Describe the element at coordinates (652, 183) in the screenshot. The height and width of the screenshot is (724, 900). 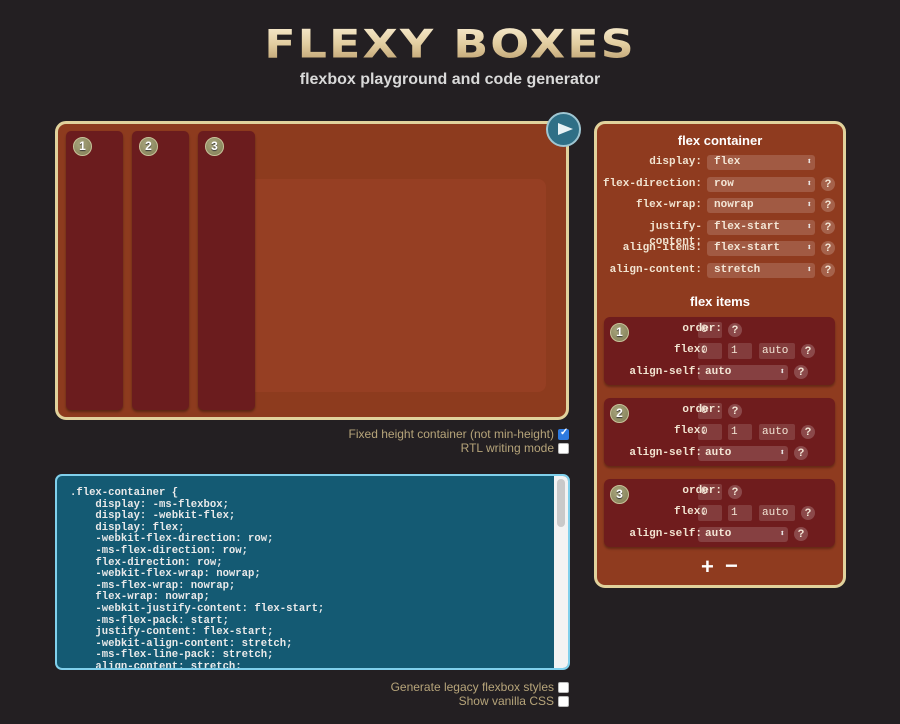
I see `container-prop-label: flex-direction:` at that location.